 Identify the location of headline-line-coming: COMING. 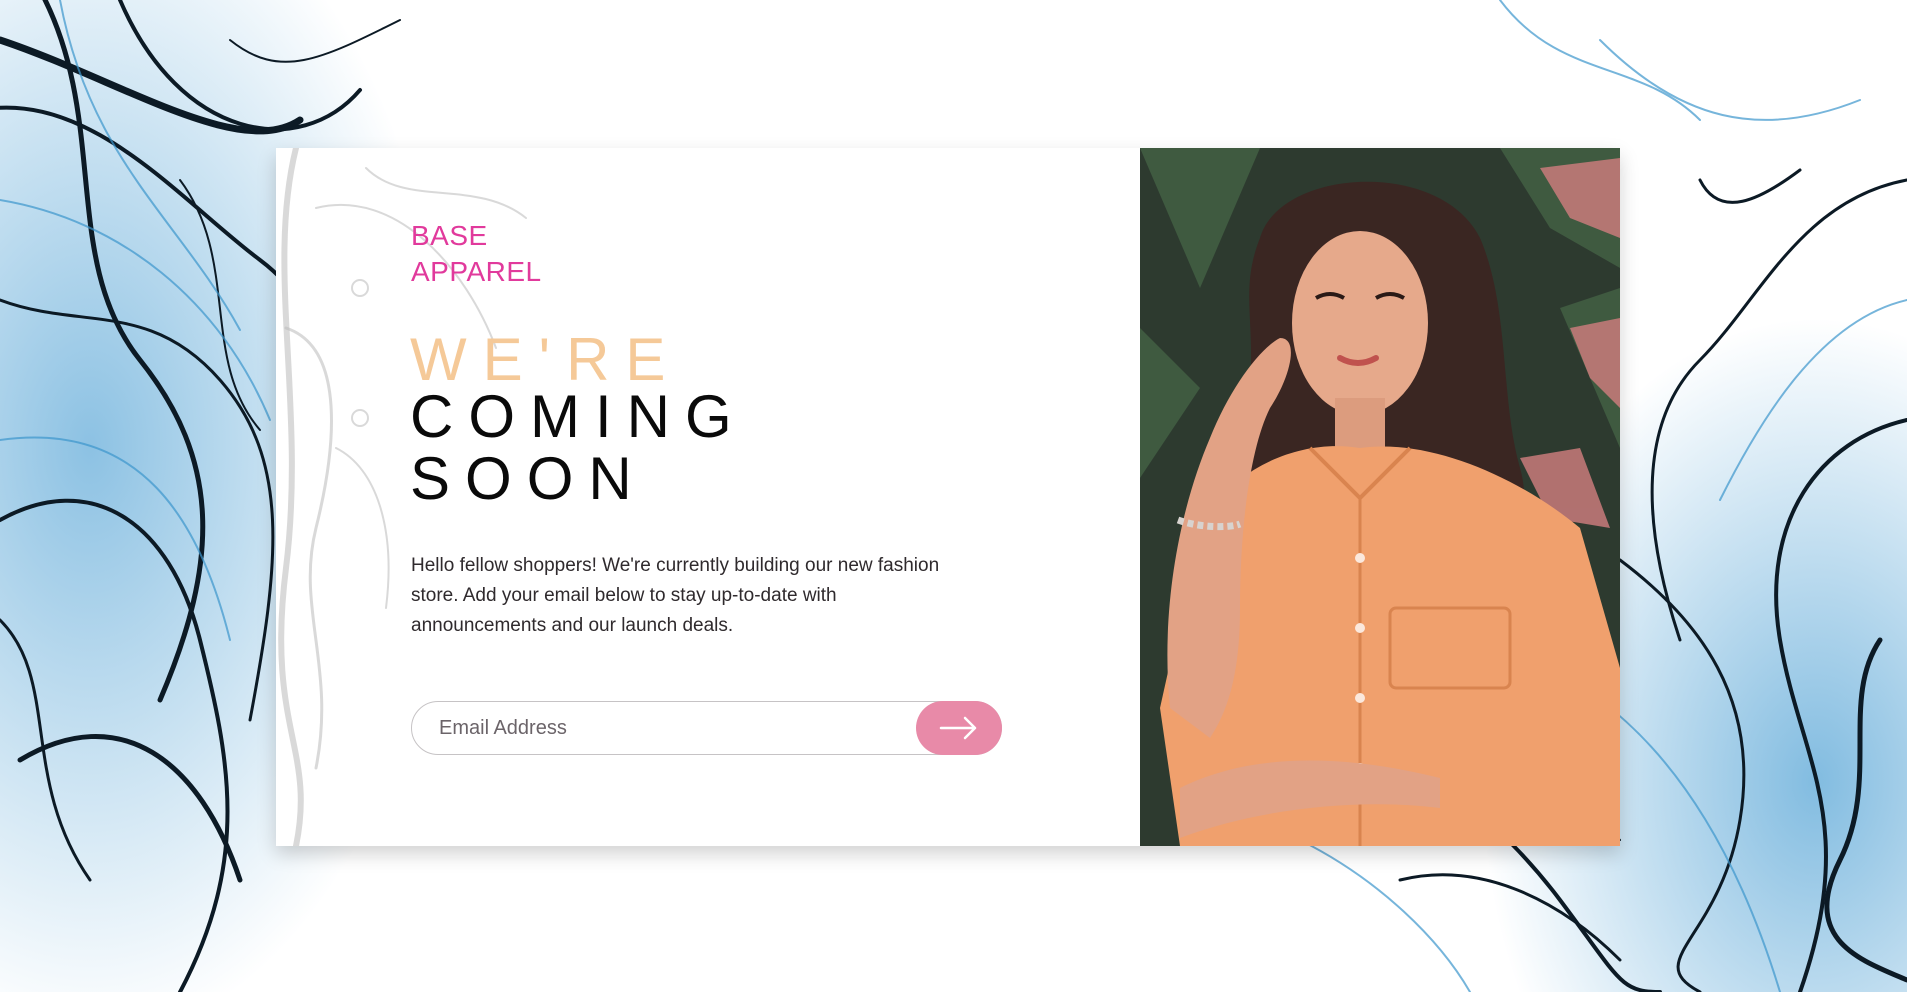
(578, 416).